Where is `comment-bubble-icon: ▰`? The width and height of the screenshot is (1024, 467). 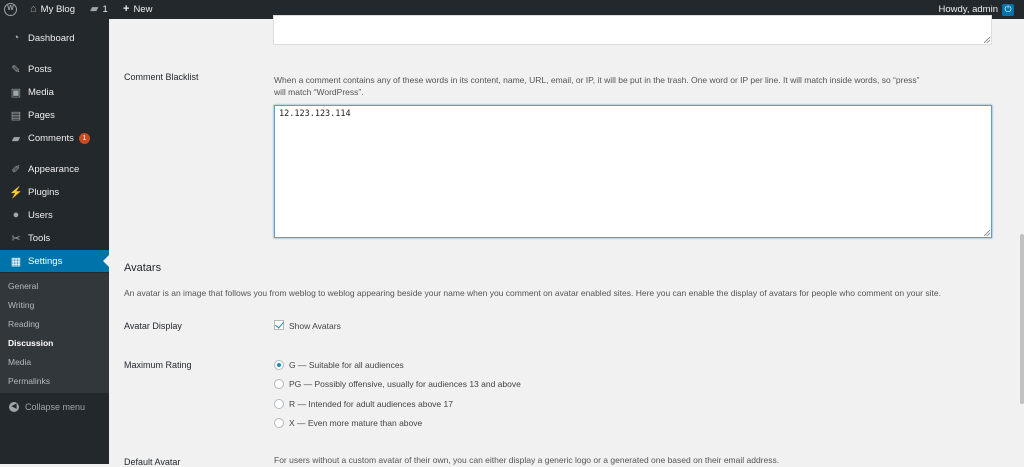
comment-bubble-icon: ▰ is located at coordinates (94, 9).